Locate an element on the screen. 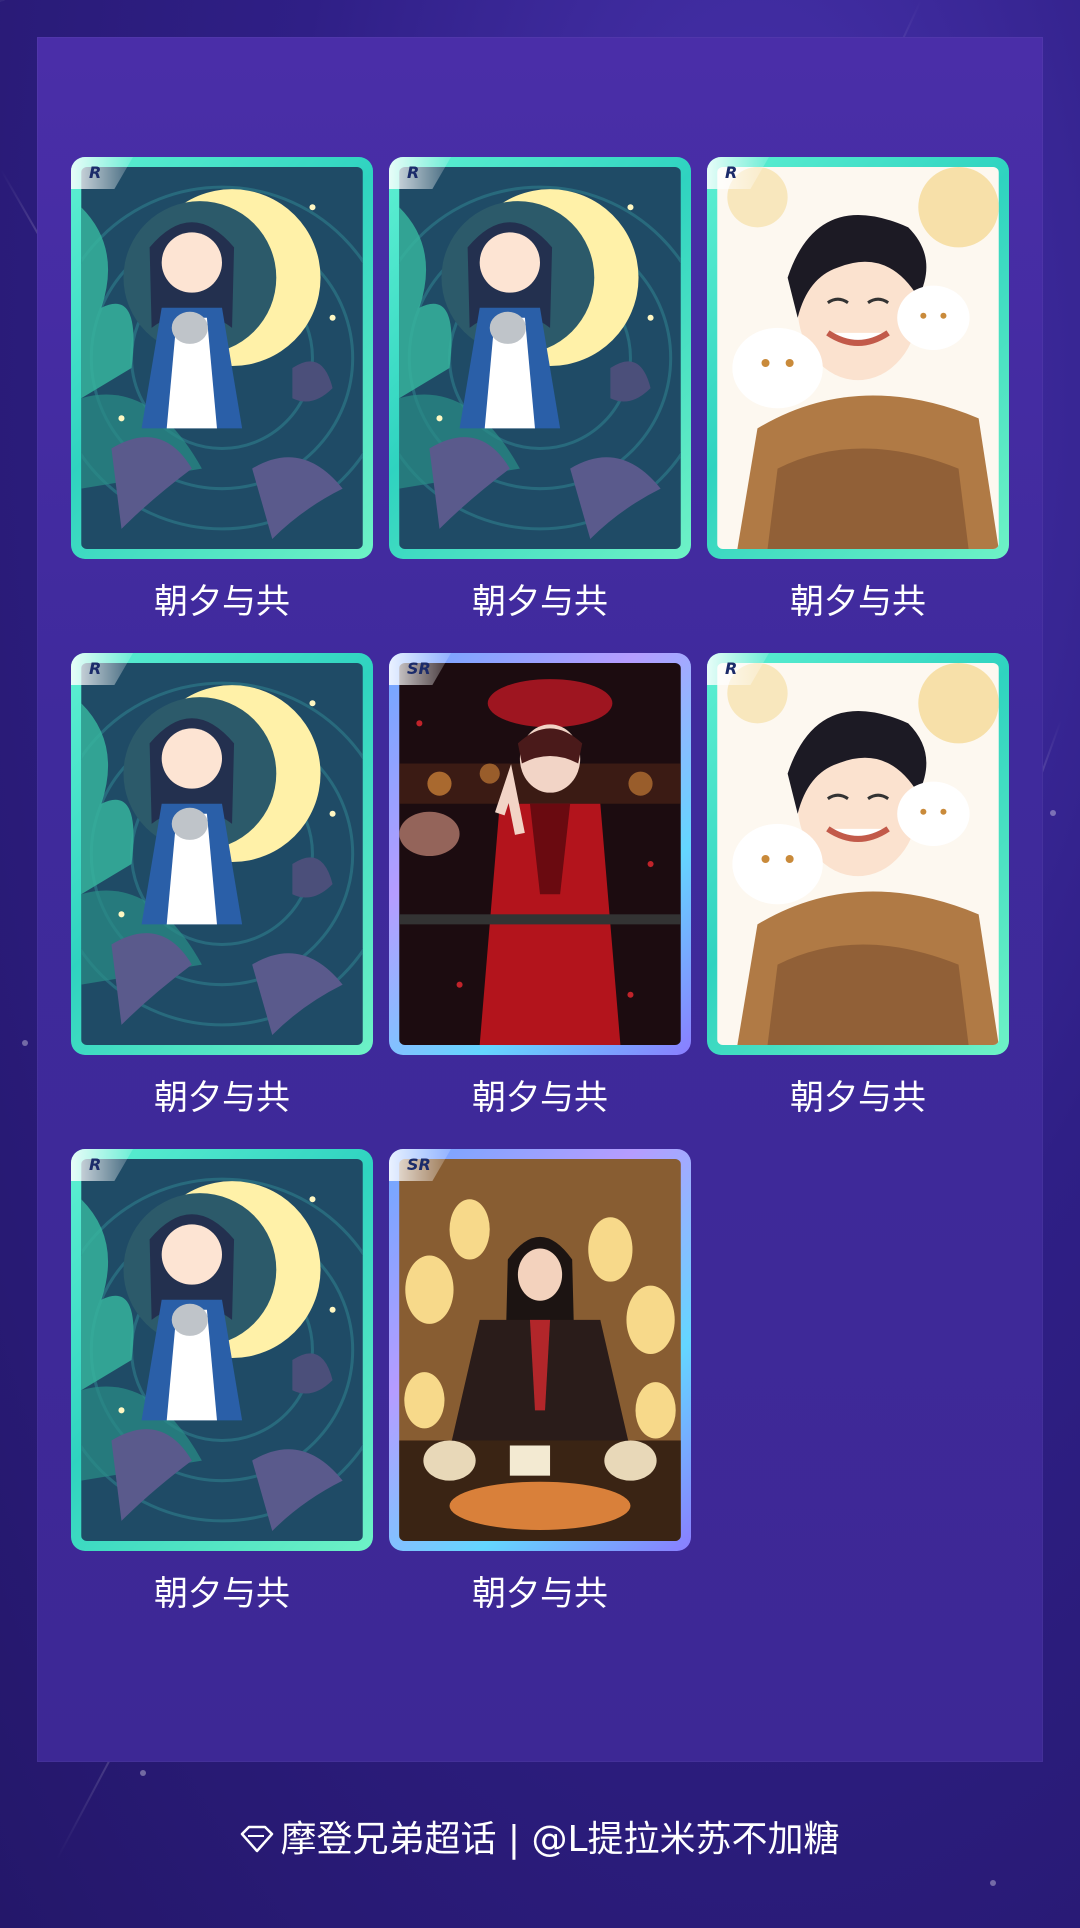 This screenshot has width=1080, height=1928. card-2: R is located at coordinates (540, 358).